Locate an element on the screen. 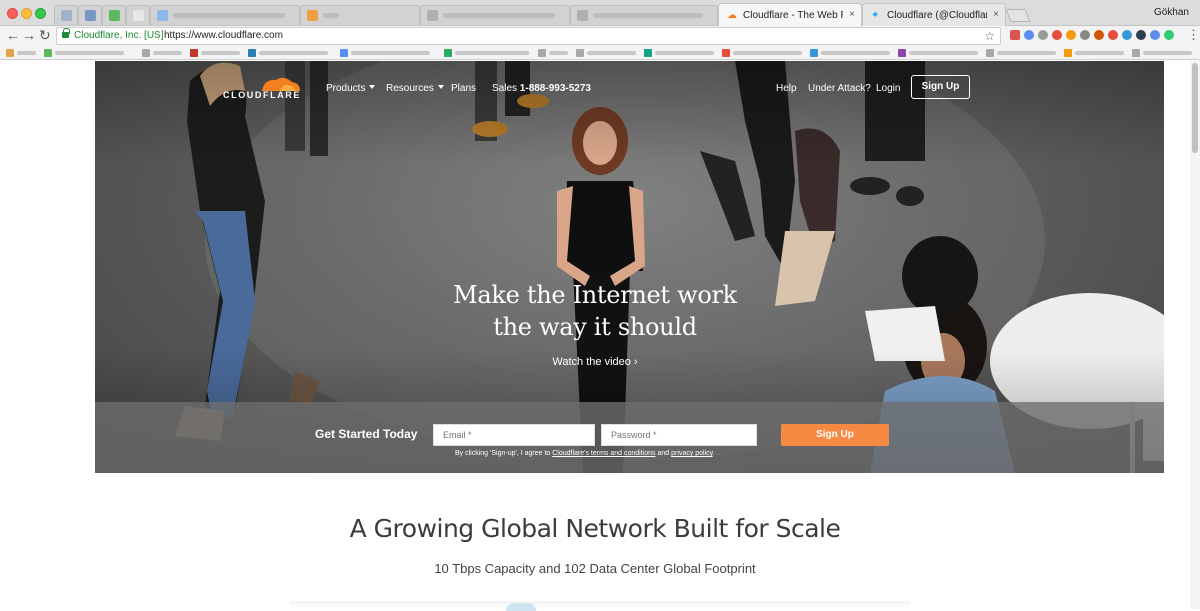 This screenshot has width=1200, height=611. scrollbar-thumb is located at coordinates (1195, 108).